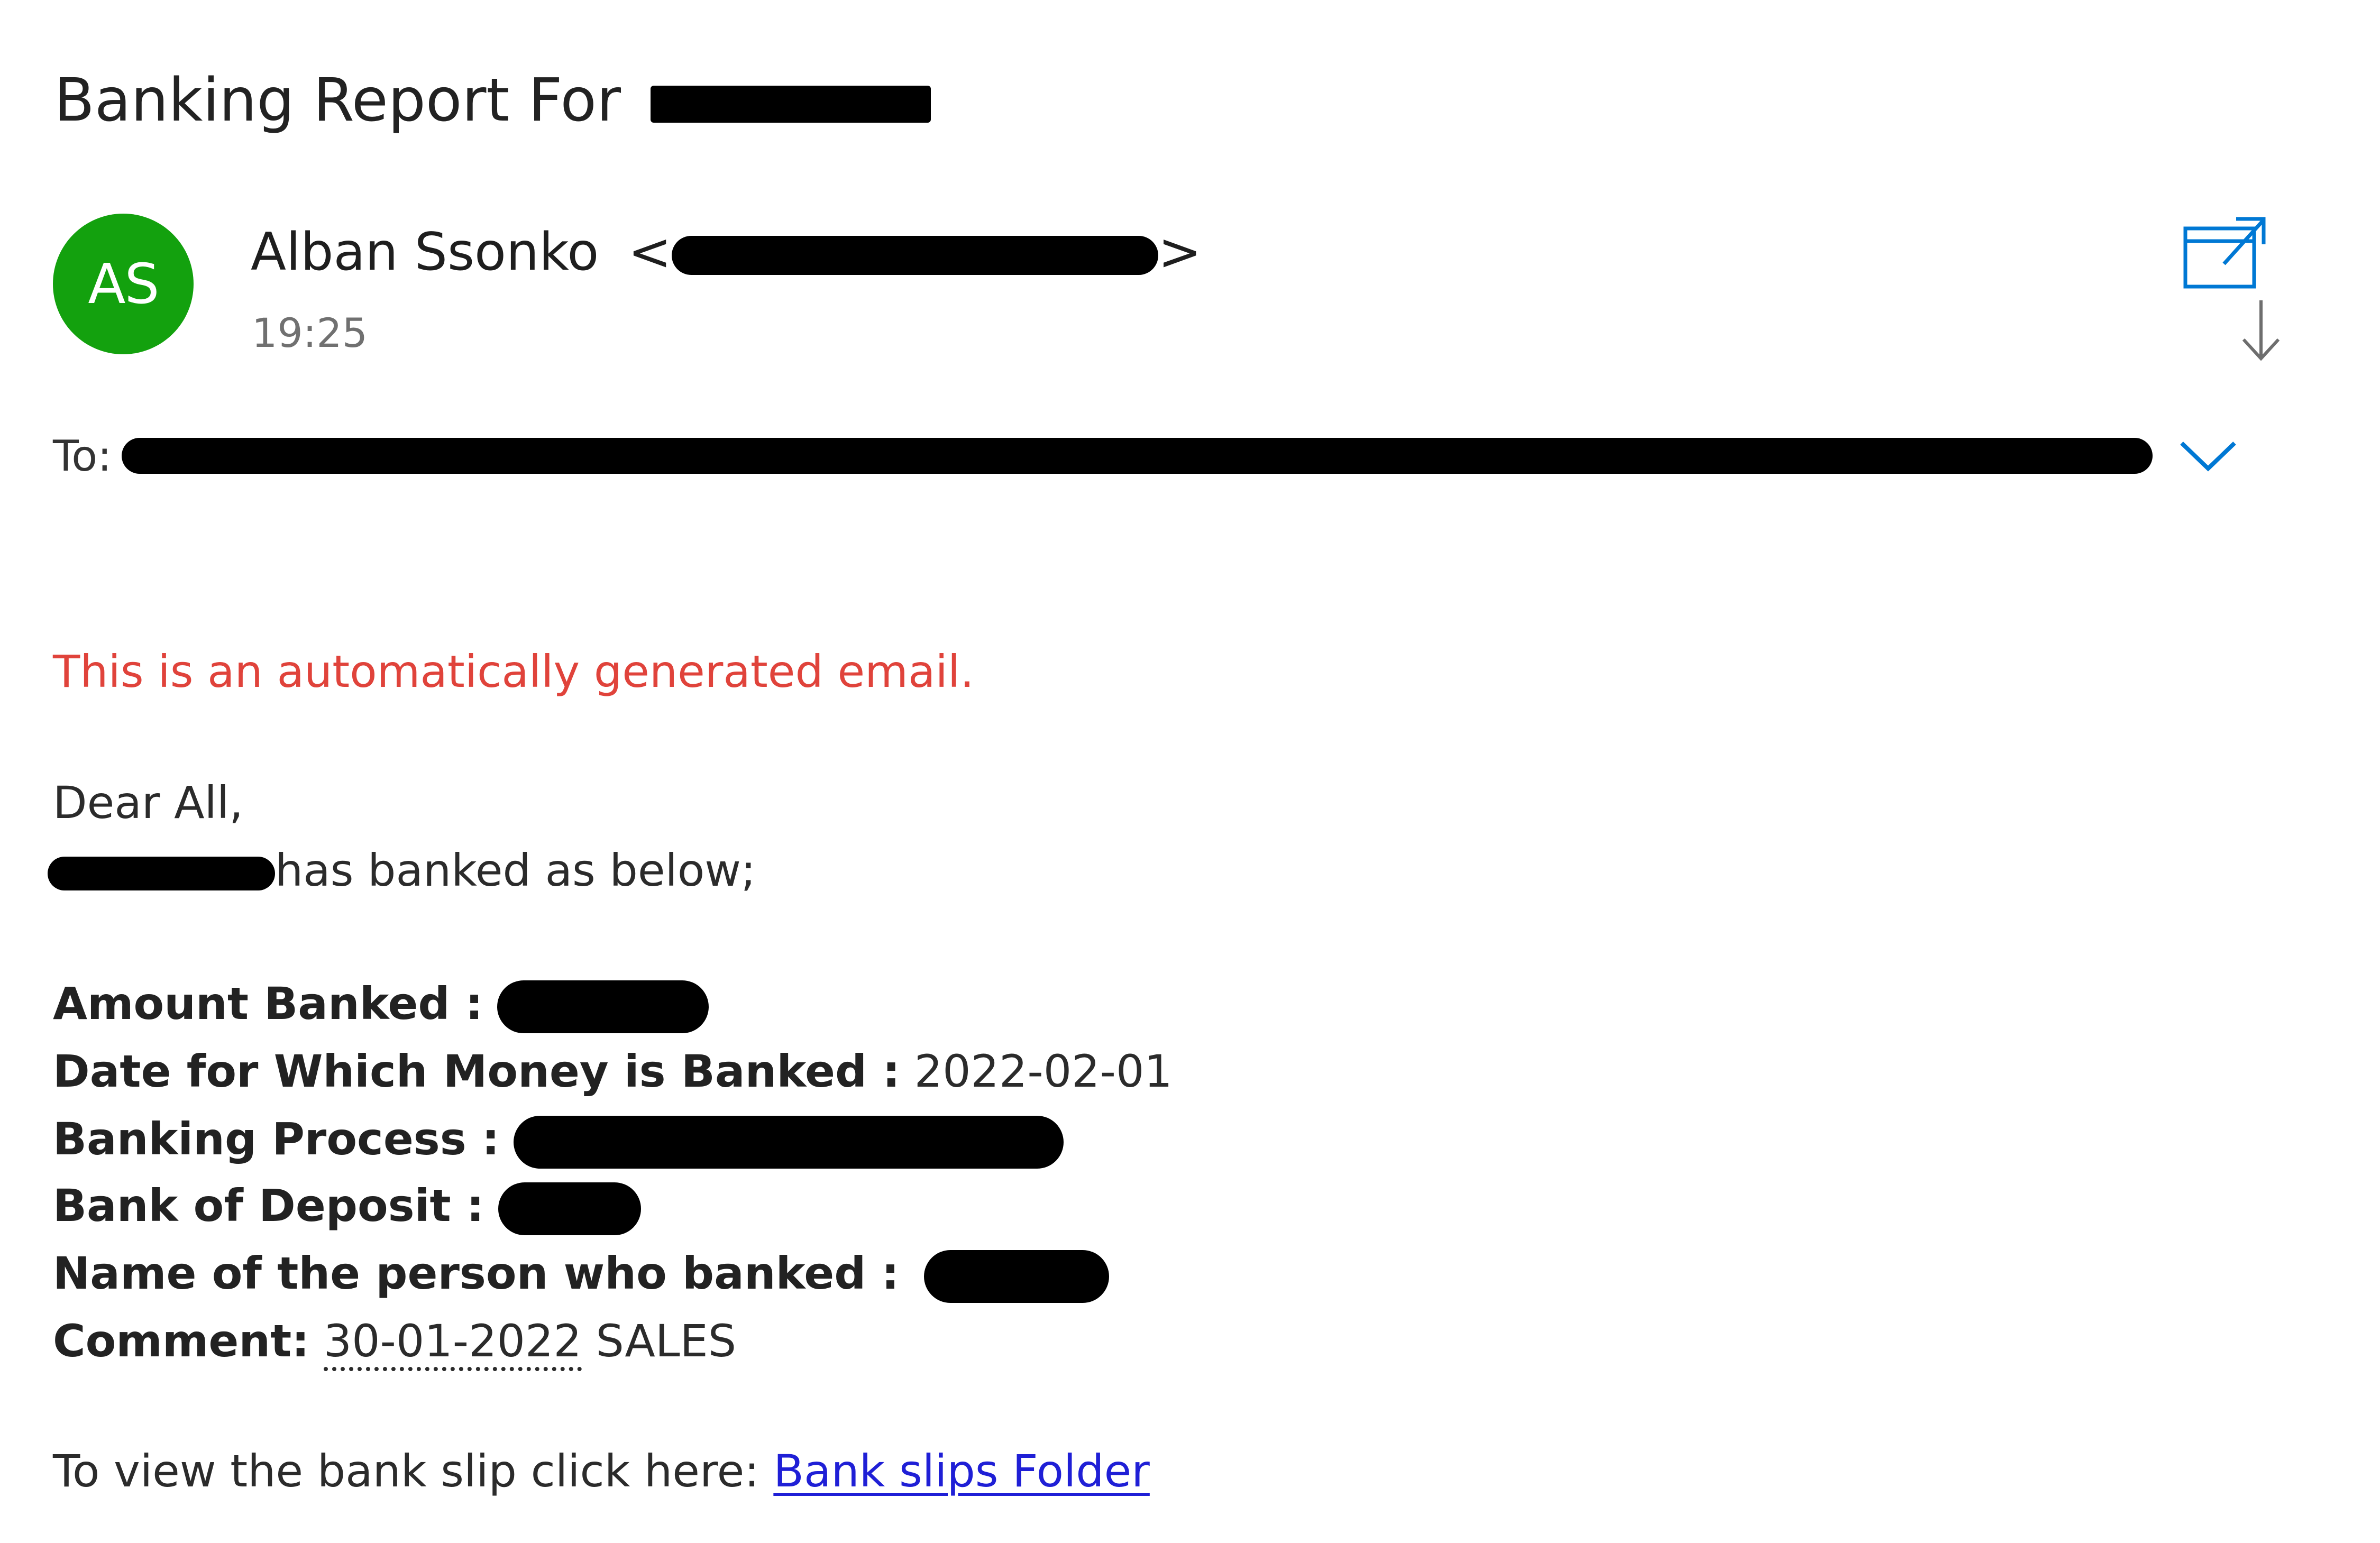  Describe the element at coordinates (425, 252) in the screenshot. I see `sender-name: Alban Ssonko` at that location.